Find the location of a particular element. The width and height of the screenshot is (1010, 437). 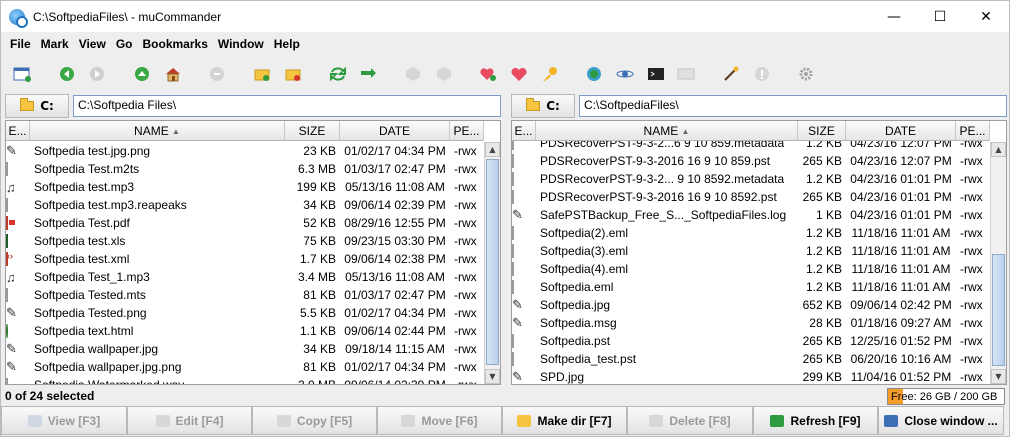

add-bookmark-button is located at coordinates (488, 74).